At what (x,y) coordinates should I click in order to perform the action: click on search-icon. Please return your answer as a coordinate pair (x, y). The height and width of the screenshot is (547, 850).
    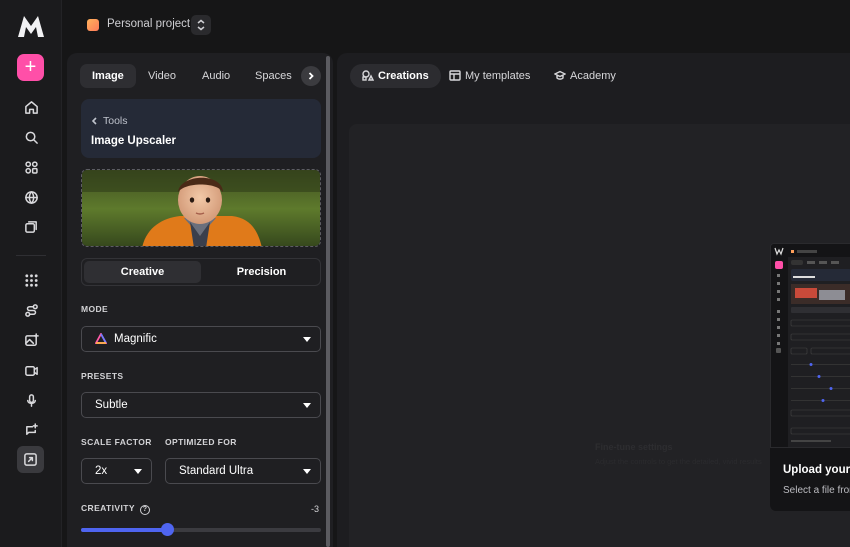
    Looking at the image, I should click on (31, 137).